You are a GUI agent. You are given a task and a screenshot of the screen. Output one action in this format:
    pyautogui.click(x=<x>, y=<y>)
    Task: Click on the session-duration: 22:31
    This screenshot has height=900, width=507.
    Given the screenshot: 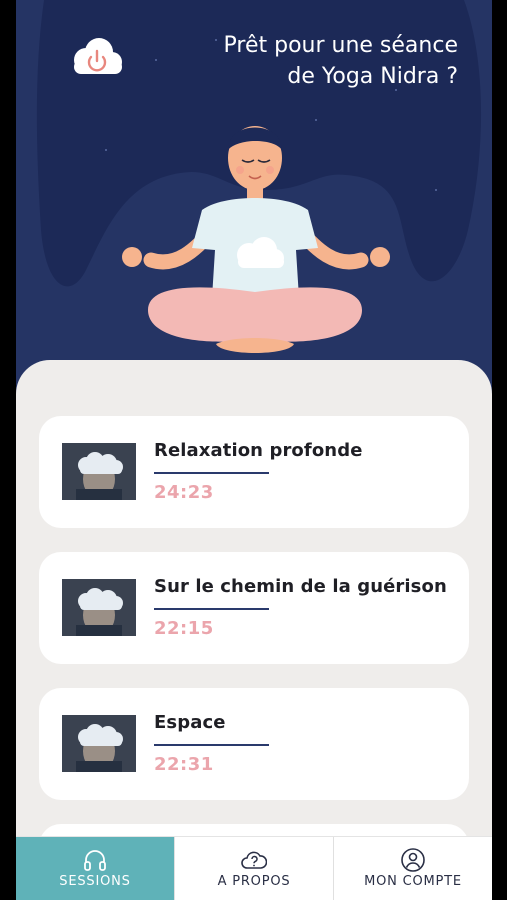 What is the action you would take?
    pyautogui.click(x=184, y=764)
    